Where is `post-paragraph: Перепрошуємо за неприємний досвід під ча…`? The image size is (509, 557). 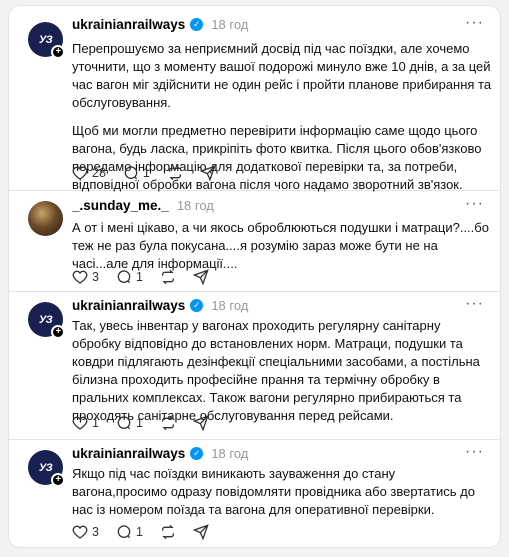
post-paragraph: Перепрошуємо за неприємний досвід під ча… is located at coordinates (282, 75).